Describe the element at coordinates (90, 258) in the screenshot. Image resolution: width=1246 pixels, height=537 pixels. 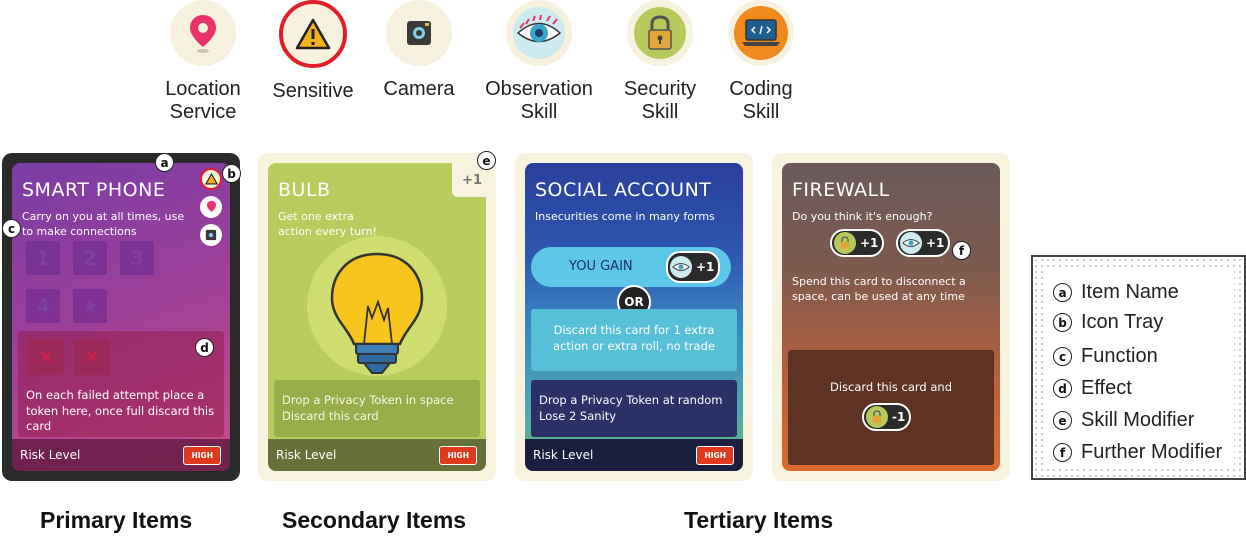
I see `slot-2: 2` at that location.